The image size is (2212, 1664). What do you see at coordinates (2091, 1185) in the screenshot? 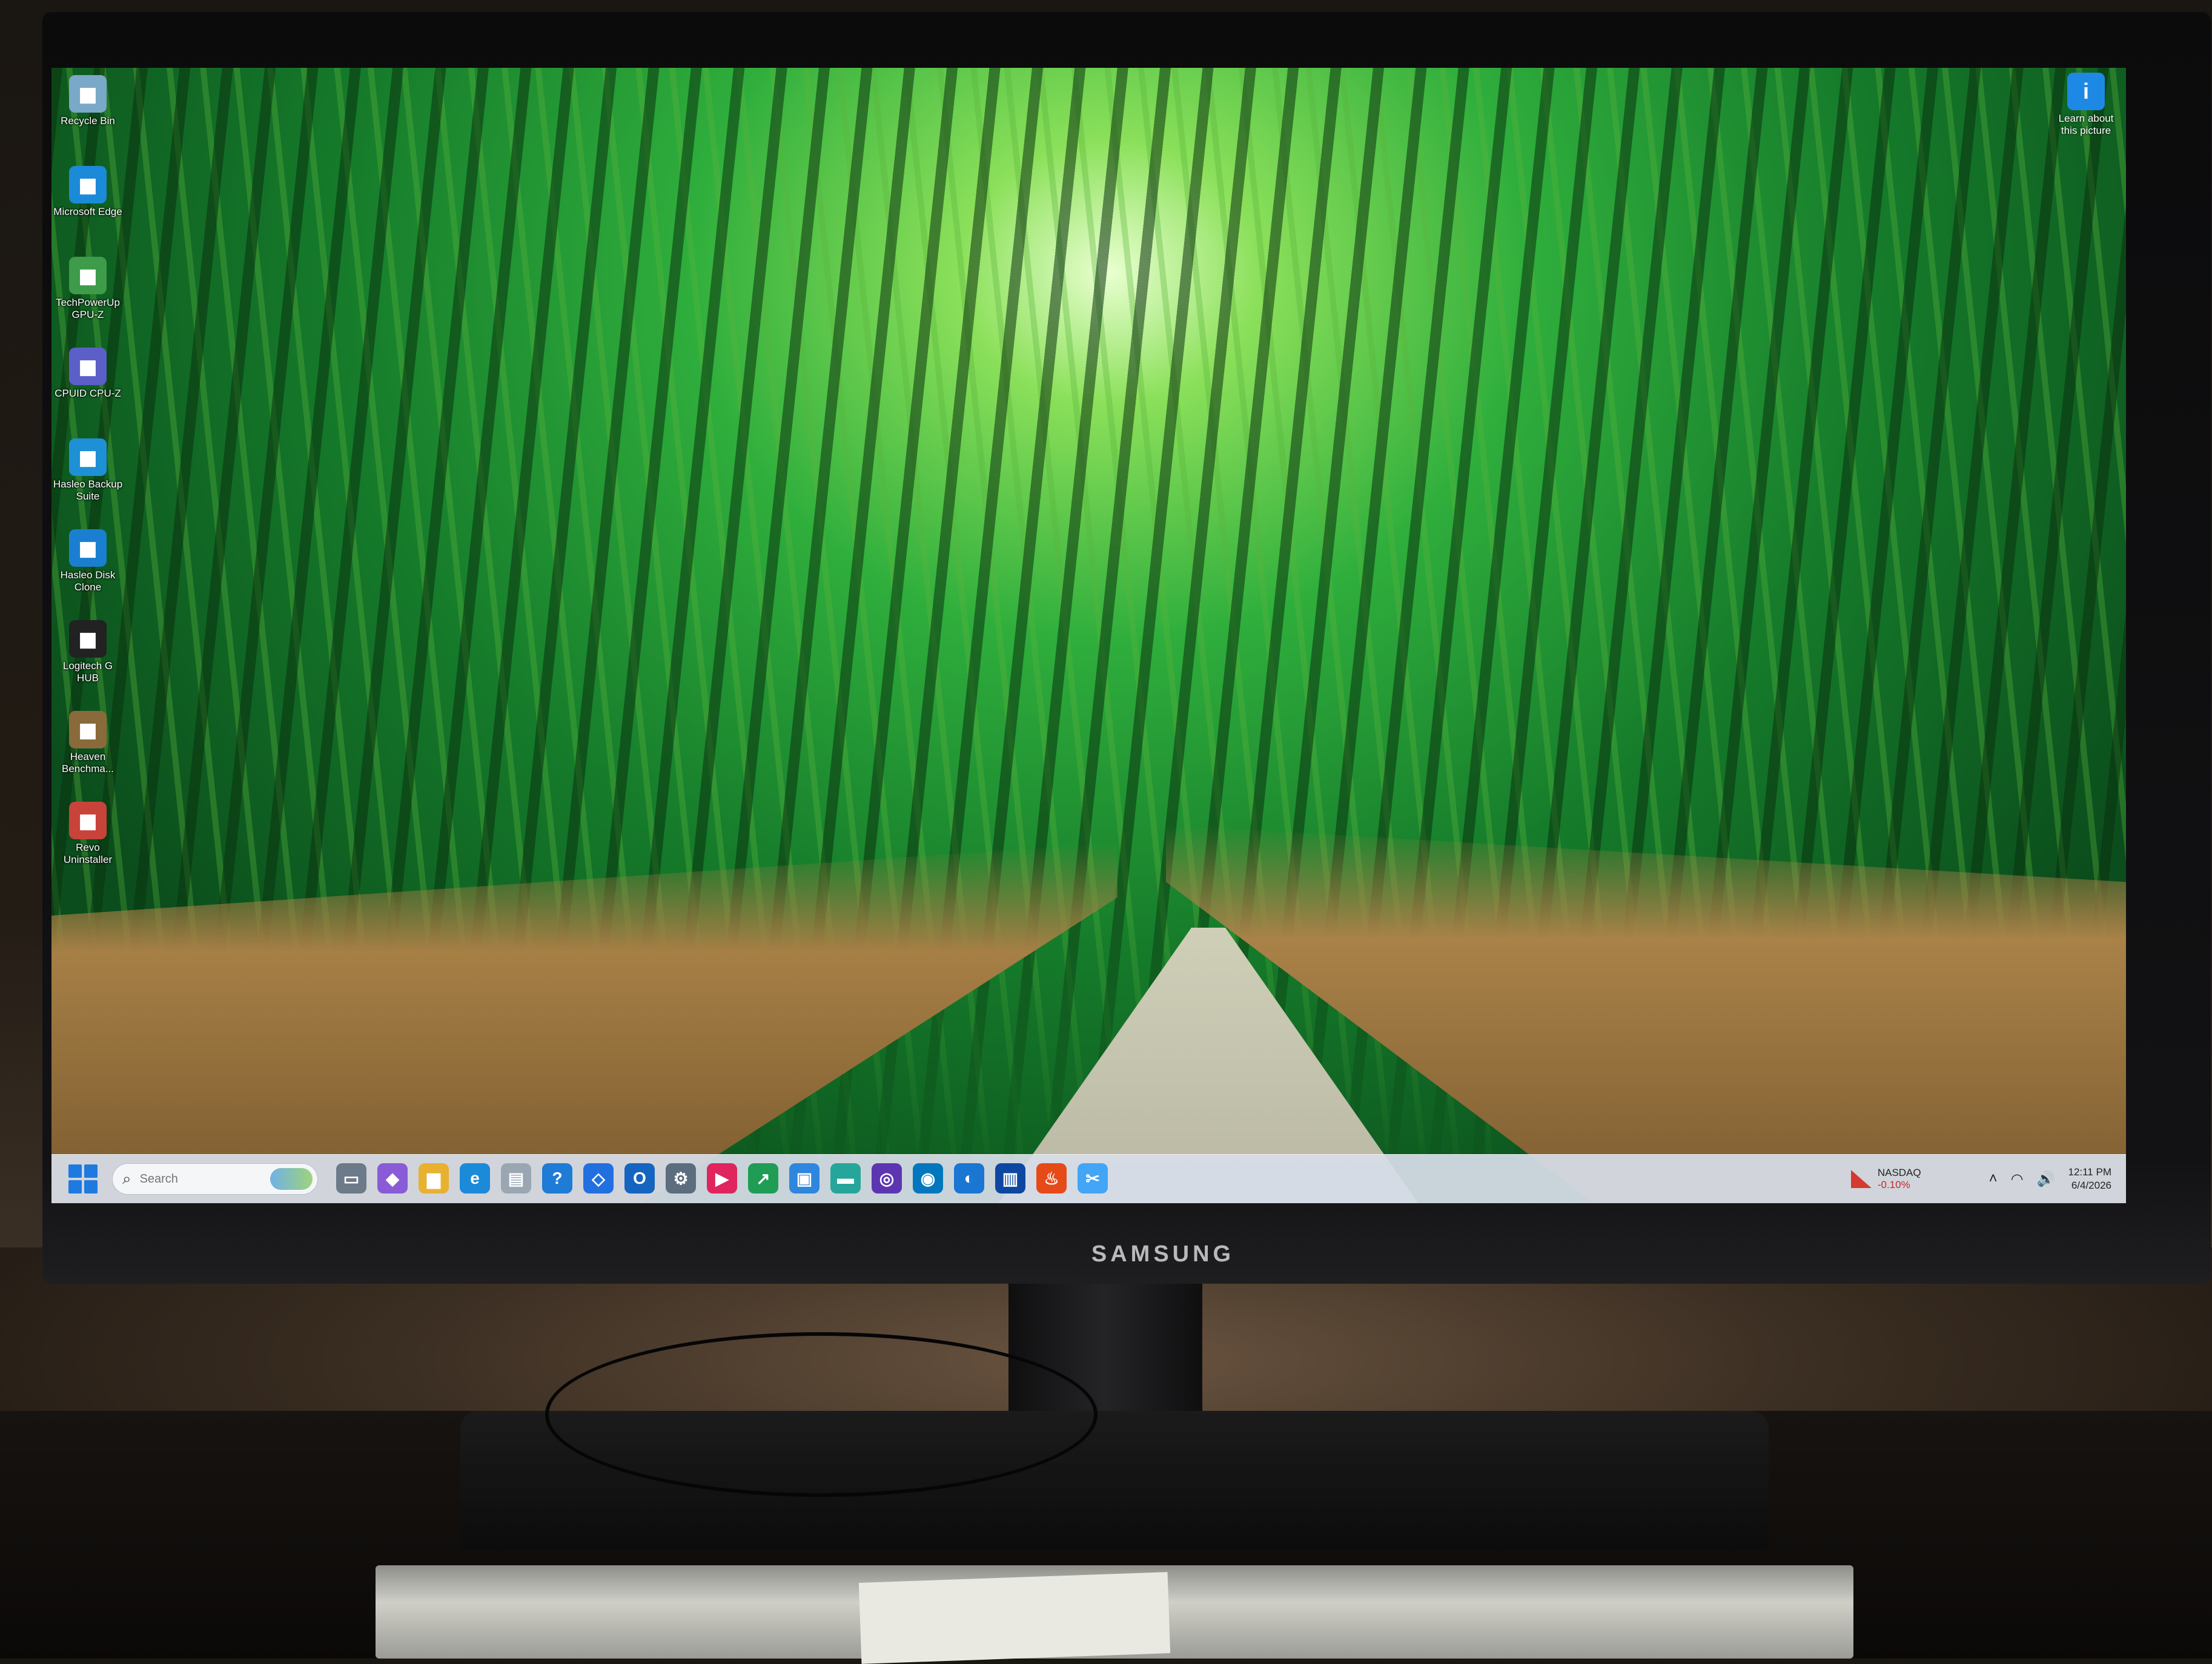
I see `clock-date: 6/4/2026` at bounding box center [2091, 1185].